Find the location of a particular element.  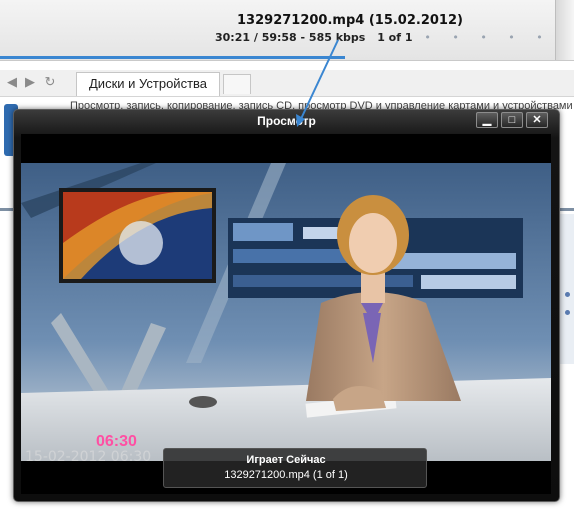

now-playing-label: Играет Сейчас is located at coordinates (286, 460).